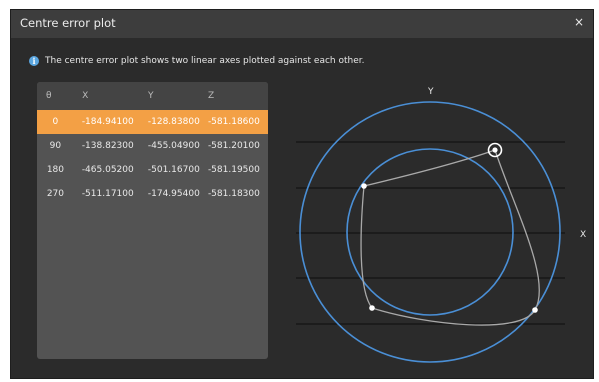 The image size is (599, 382). Describe the element at coordinates (233, 146) in the screenshot. I see `cell-z: -581.20100` at that location.